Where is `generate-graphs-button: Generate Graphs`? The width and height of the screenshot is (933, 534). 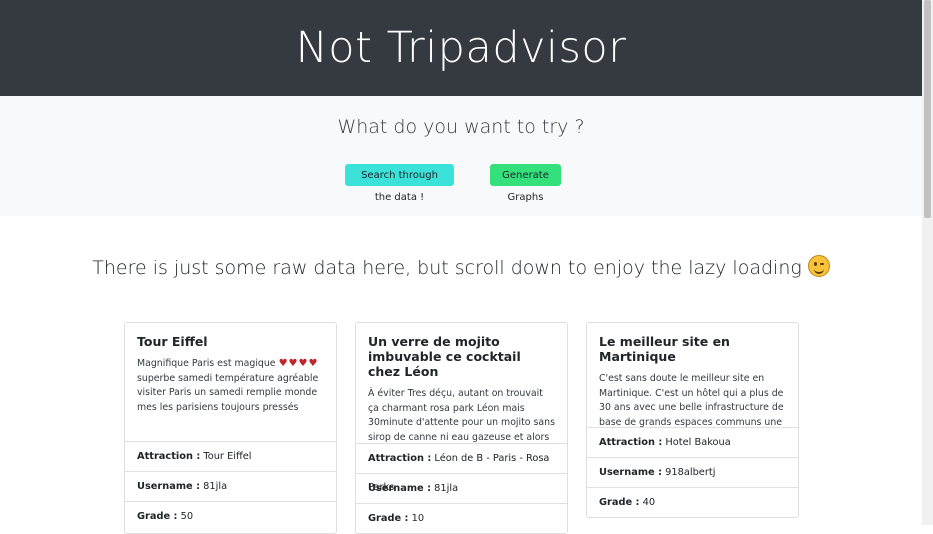
generate-graphs-button: Generate Graphs is located at coordinates (525, 183).